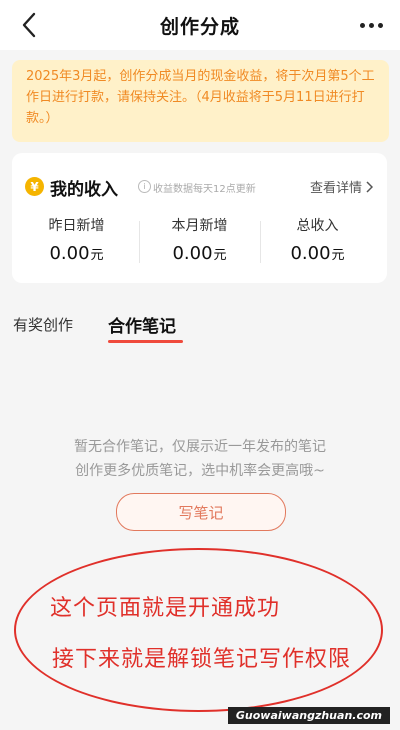 The width and height of the screenshot is (400, 730). Describe the element at coordinates (199, 226) in the screenshot. I see `stat-label: 本月新增` at that location.